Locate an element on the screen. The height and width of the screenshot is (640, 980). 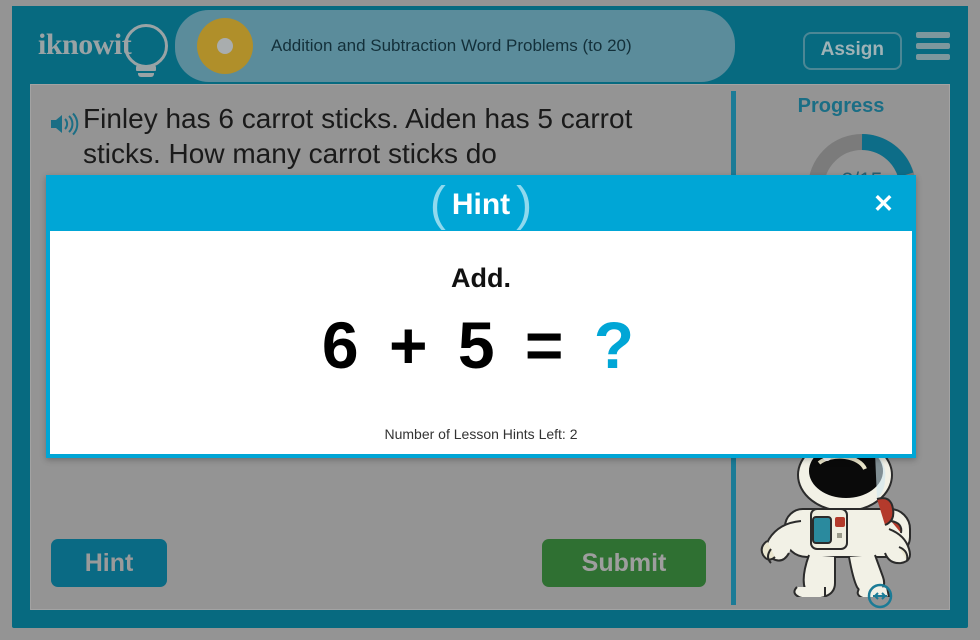
equation-answer-placeholder: ? is located at coordinates (617, 345).